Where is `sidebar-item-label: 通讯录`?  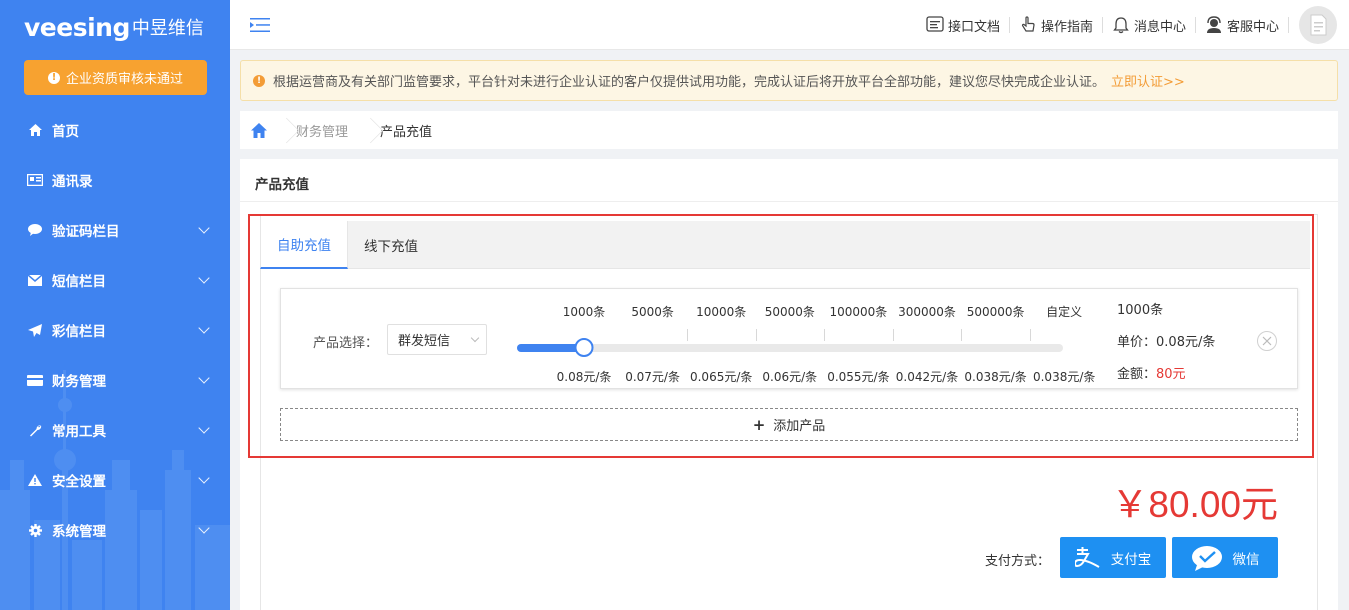 sidebar-item-label: 通讯录 is located at coordinates (72, 182).